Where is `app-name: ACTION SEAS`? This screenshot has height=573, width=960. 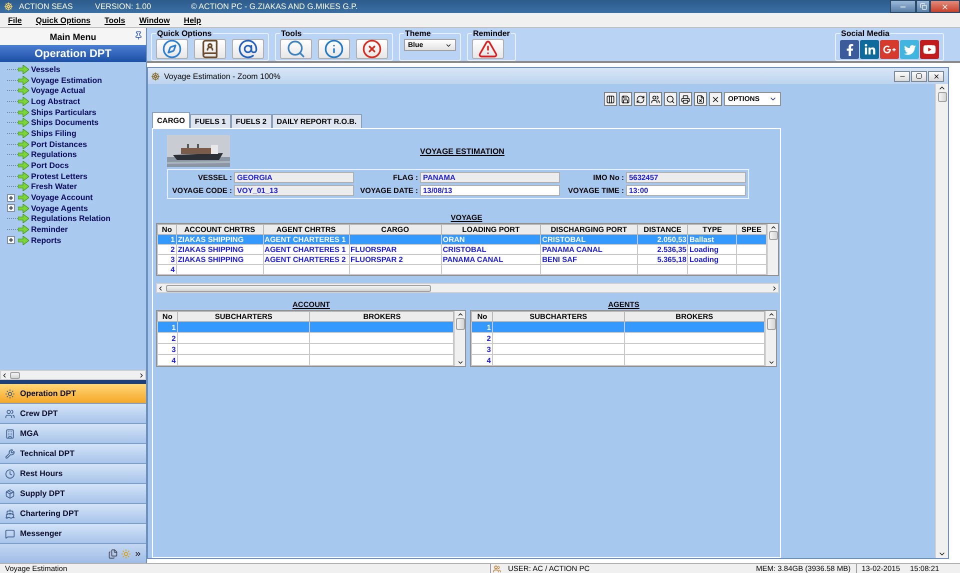 app-name: ACTION SEAS is located at coordinates (46, 6).